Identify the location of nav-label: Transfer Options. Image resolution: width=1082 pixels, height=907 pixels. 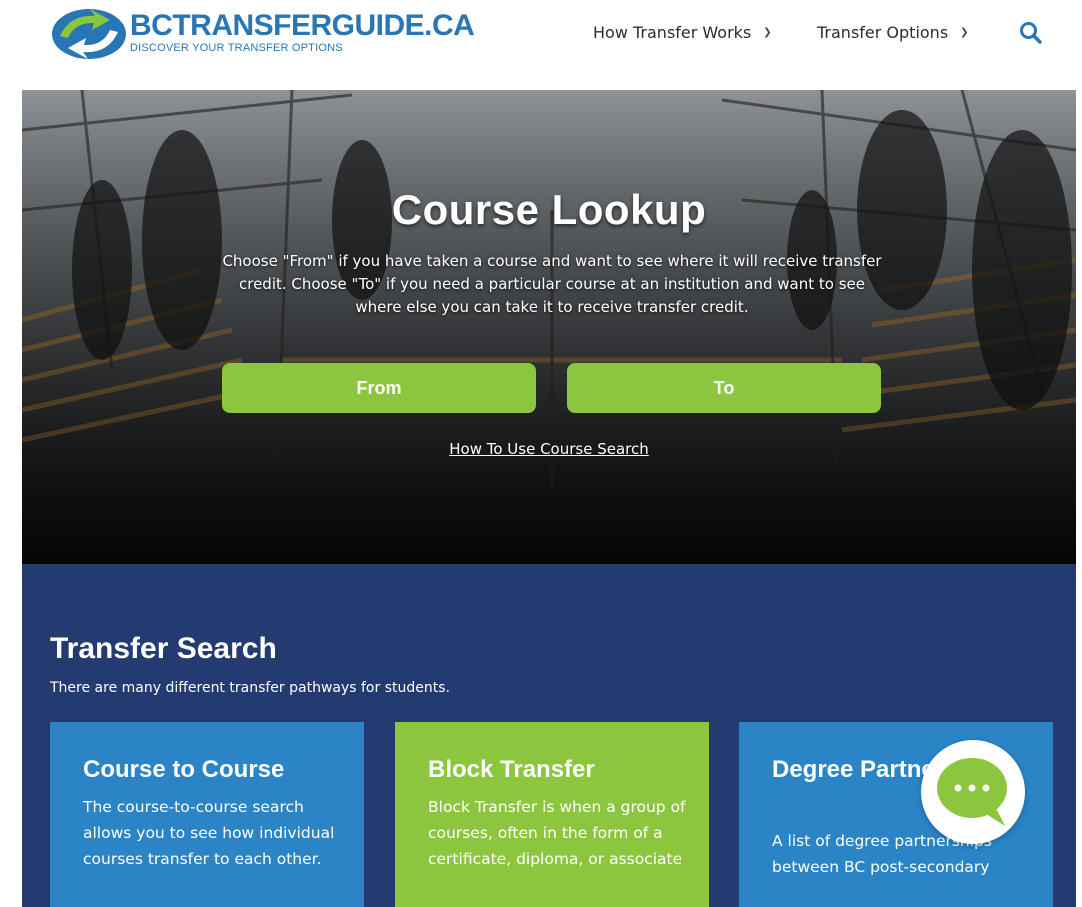
(883, 32).